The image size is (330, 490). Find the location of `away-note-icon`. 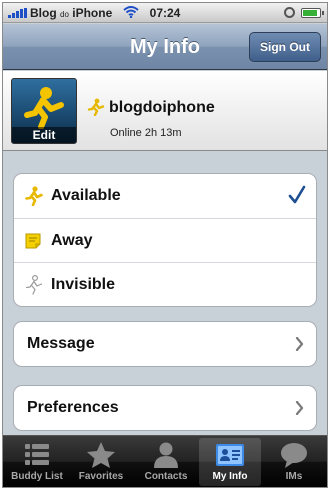

away-note-icon is located at coordinates (33, 243).